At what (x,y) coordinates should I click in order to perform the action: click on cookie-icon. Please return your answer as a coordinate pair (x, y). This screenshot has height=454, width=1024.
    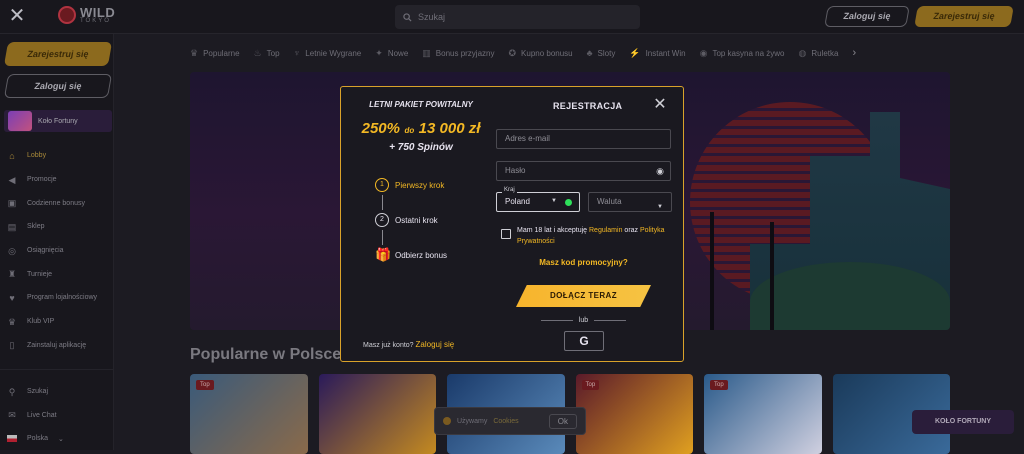
    Looking at the image, I should click on (447, 421).